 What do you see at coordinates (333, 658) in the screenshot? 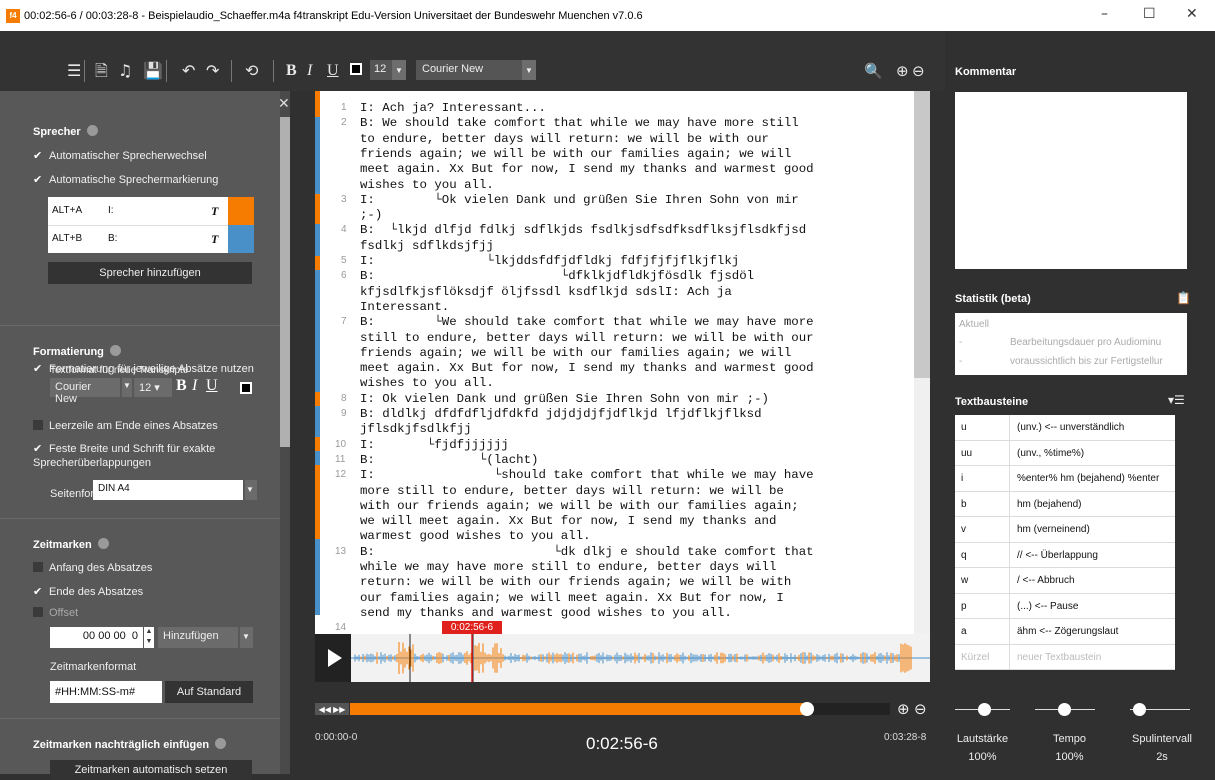
I see `play-button` at bounding box center [333, 658].